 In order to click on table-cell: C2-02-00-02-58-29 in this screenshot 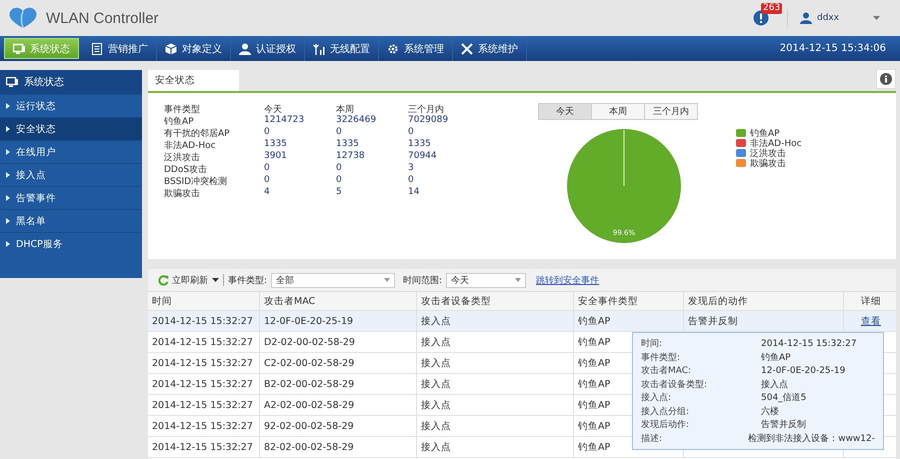, I will do `click(338, 363)`.